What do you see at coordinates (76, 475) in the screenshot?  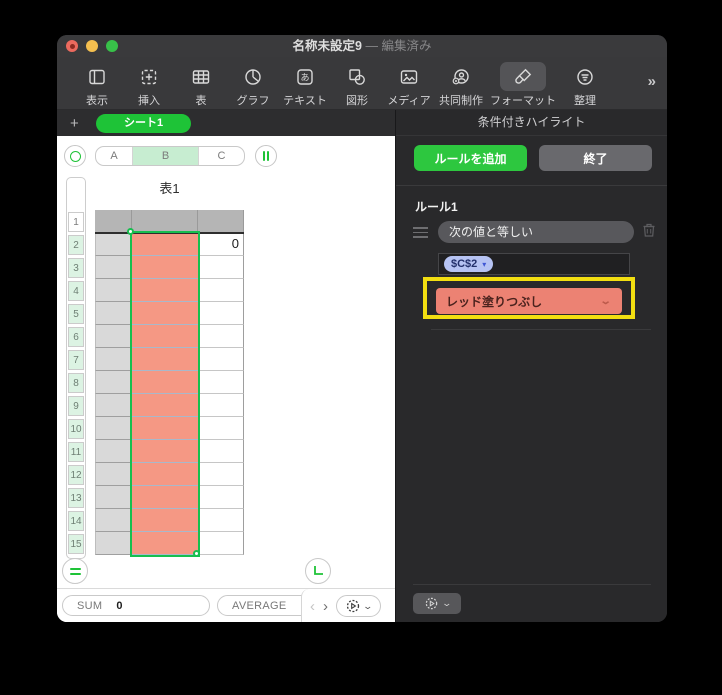 I see `row-number-12: 12` at bounding box center [76, 475].